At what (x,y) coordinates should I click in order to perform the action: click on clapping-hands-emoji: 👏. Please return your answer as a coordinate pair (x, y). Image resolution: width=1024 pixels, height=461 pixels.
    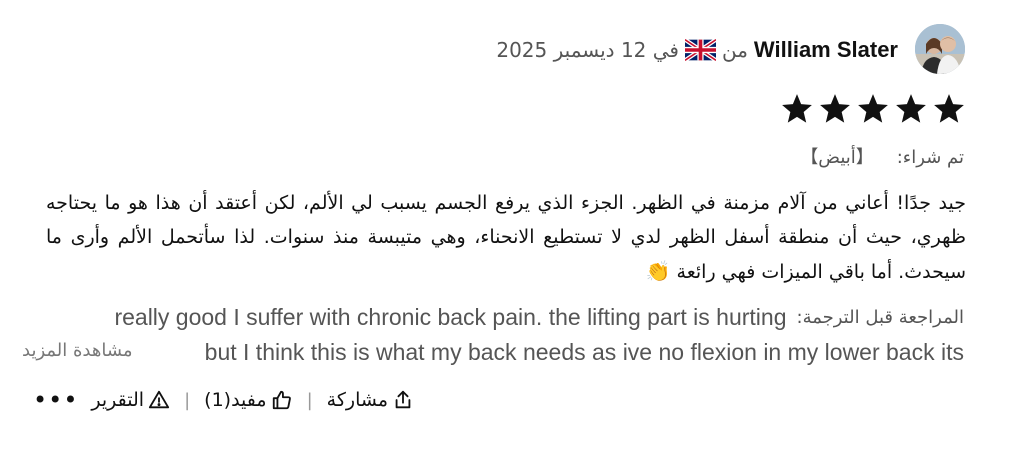
    Looking at the image, I should click on (658, 271).